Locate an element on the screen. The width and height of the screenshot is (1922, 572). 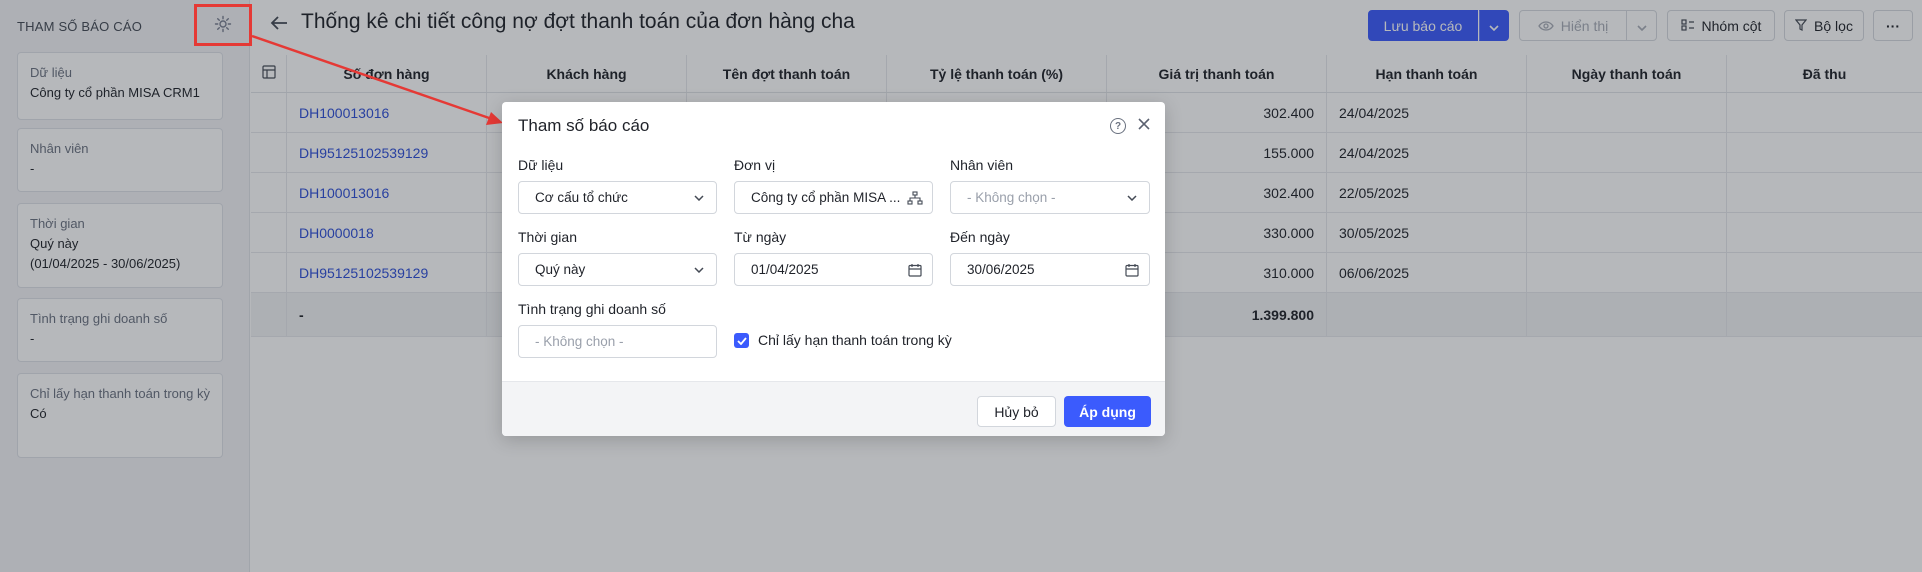
help-icon: ? is located at coordinates (1118, 126).